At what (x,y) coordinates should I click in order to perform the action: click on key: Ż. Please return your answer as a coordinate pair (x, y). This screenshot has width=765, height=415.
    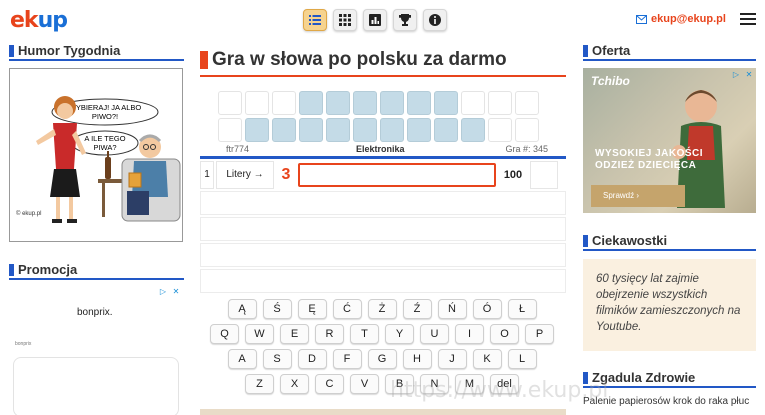
    Looking at the image, I should click on (382, 309).